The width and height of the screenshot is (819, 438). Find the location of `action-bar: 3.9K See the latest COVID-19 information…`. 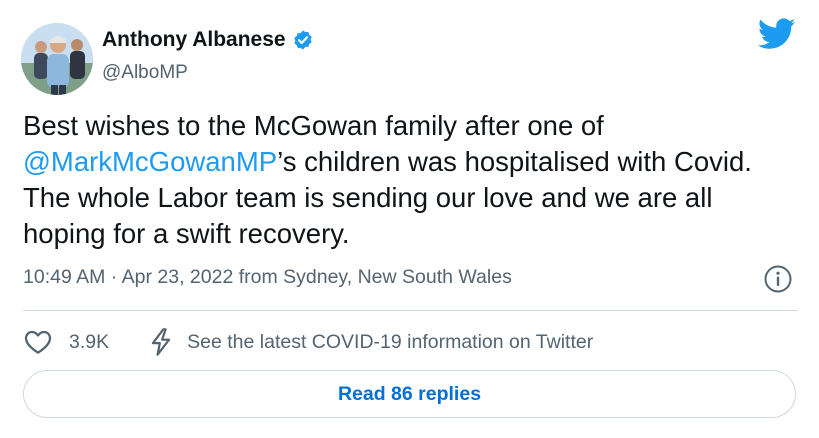

action-bar: 3.9K See the latest COVID-19 information… is located at coordinates (308, 342).